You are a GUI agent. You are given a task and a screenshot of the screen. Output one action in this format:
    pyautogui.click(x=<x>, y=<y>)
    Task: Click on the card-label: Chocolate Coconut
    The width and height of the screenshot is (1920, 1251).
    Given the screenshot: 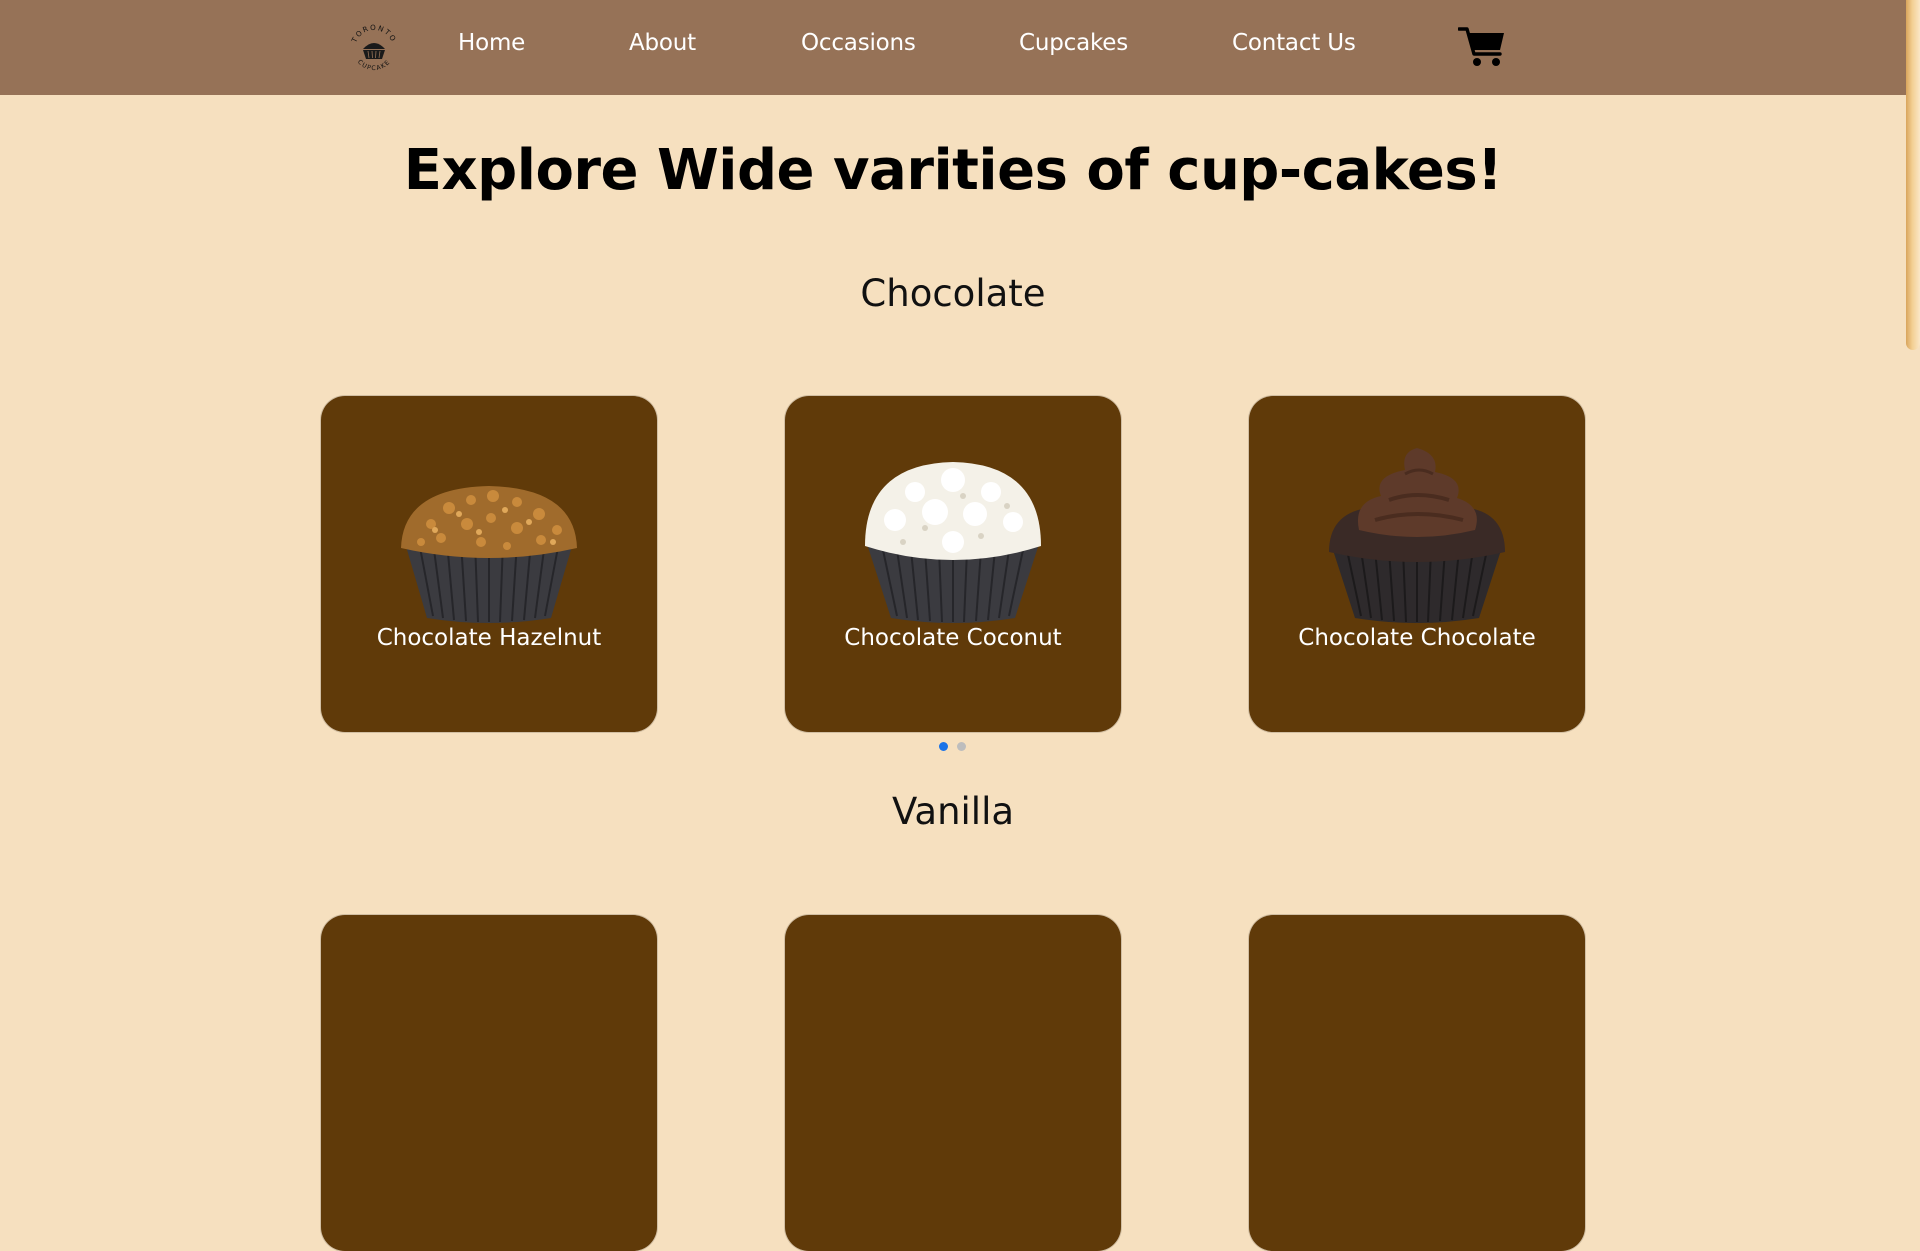 What is the action you would take?
    pyautogui.click(x=953, y=638)
    